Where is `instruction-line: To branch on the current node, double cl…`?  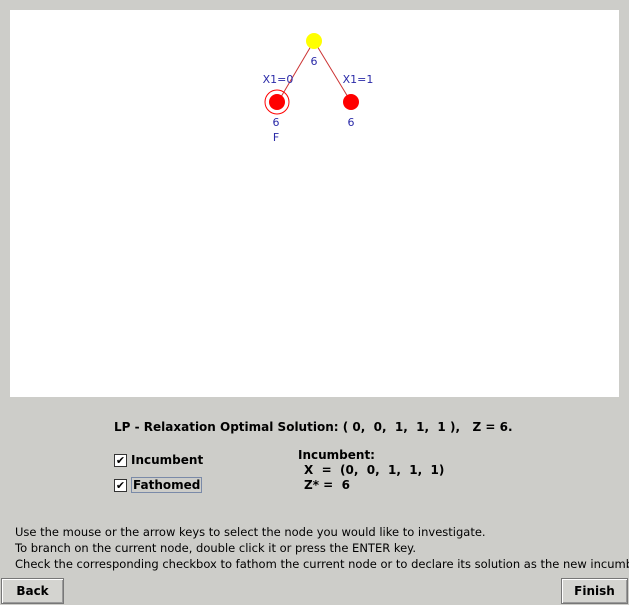
instruction-line: To branch on the current node, double cl… is located at coordinates (216, 548).